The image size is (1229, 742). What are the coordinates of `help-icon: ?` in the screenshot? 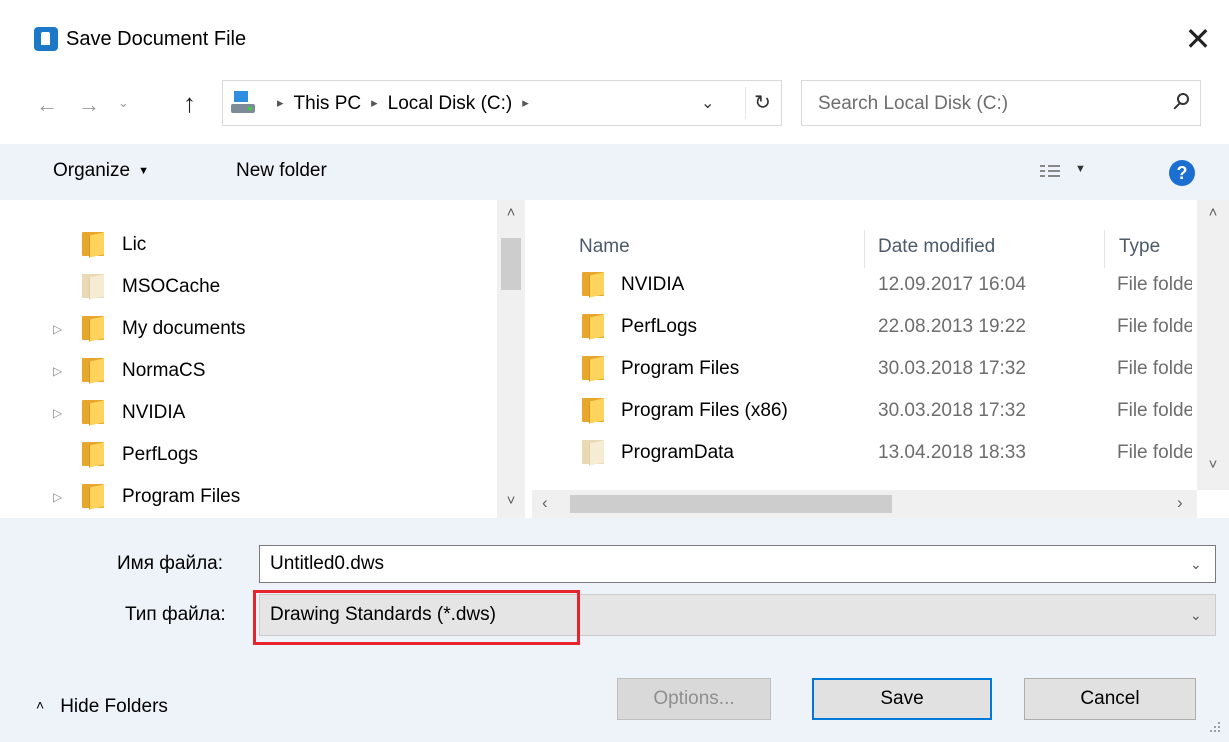 It's located at (1182, 173).